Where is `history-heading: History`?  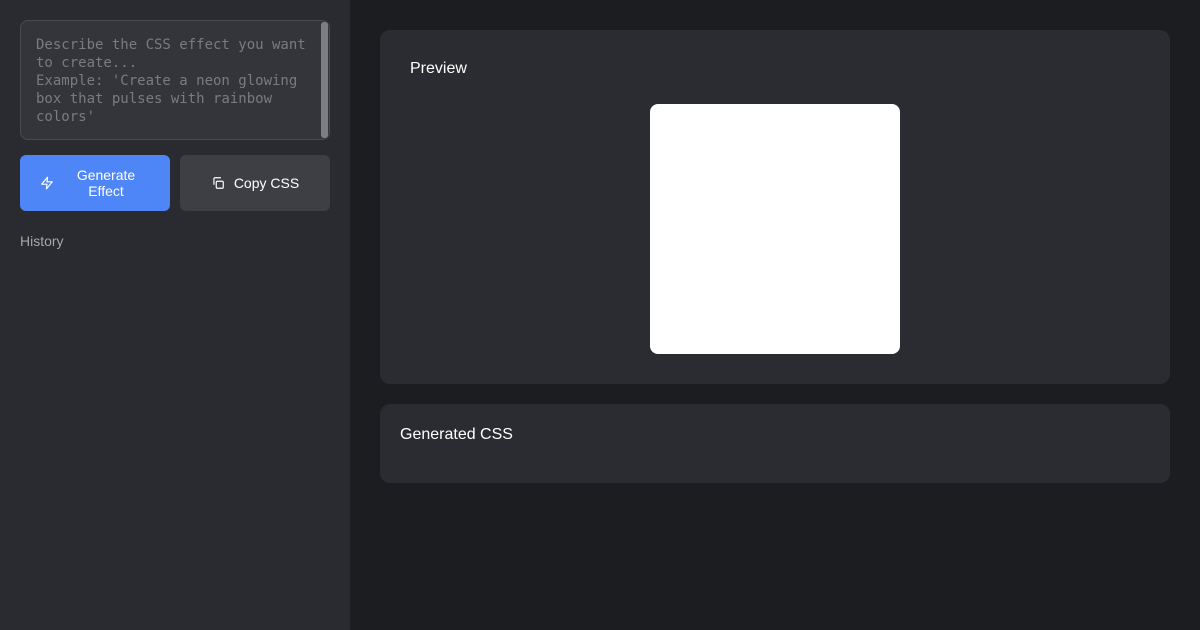
history-heading: History is located at coordinates (42, 241).